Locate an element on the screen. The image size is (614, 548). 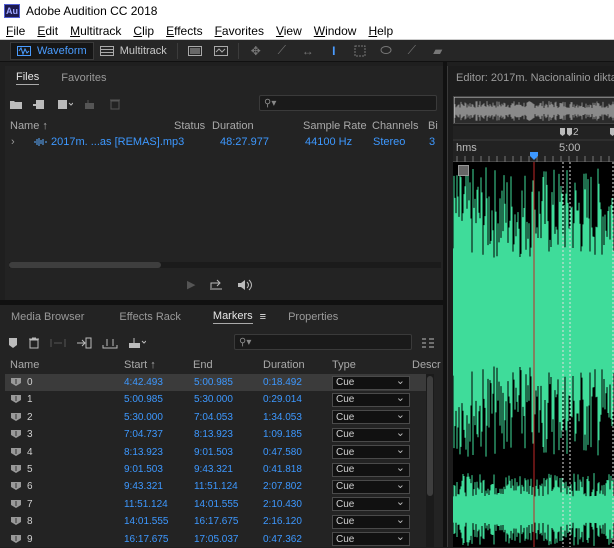
menu-clip: Clip is located at coordinates (143, 31).